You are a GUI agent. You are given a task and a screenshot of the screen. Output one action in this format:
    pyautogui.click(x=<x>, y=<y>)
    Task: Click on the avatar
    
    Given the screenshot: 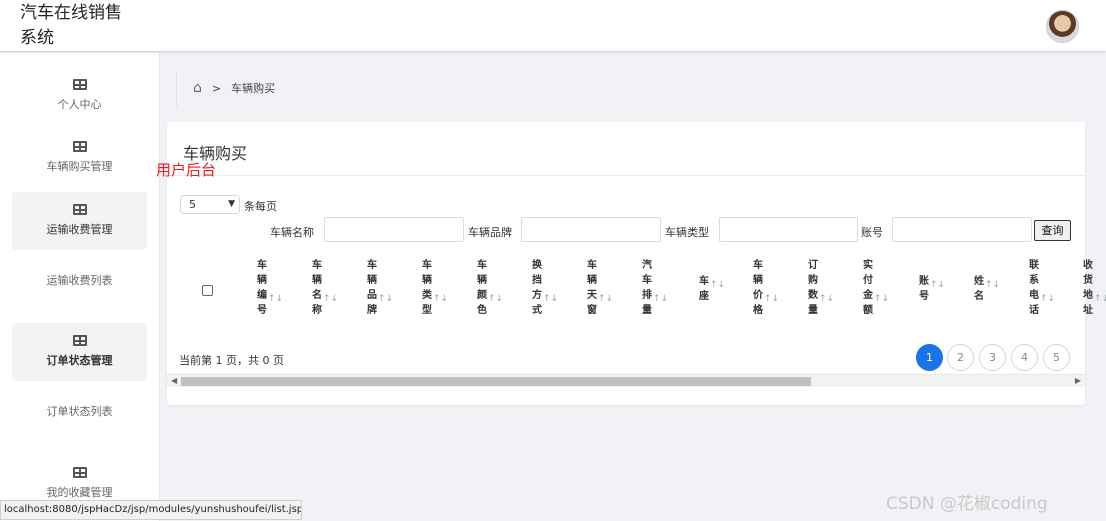 What is the action you would take?
    pyautogui.click(x=1062, y=26)
    